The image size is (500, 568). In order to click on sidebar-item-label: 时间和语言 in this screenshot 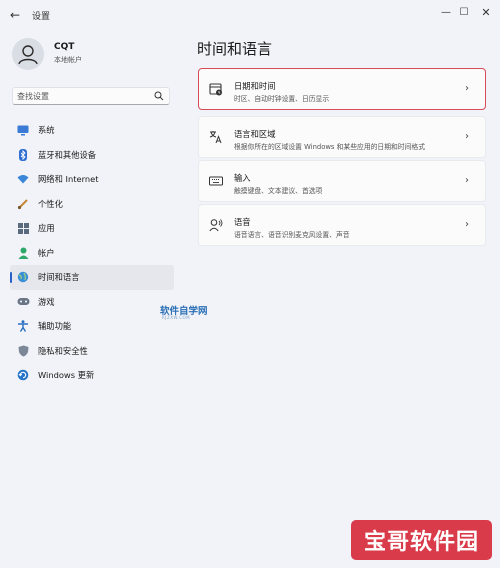, I will do `click(59, 277)`.